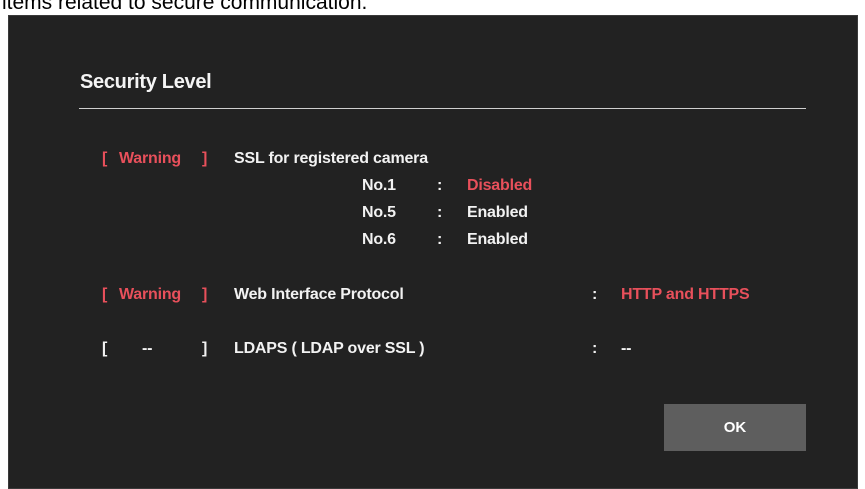 Image resolution: width=865 pixels, height=489 pixels. Describe the element at coordinates (626, 348) in the screenshot. I see `item-value-ldaps: --` at that location.